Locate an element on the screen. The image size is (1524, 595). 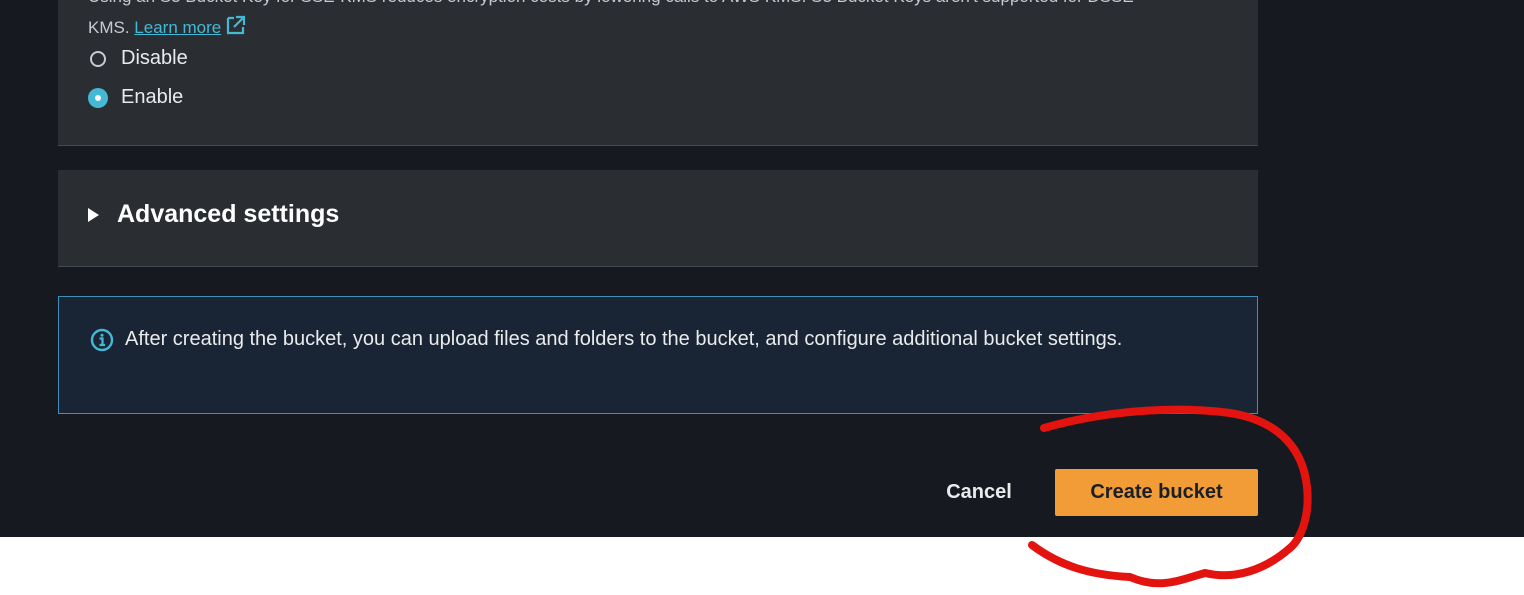
radio-button-disable is located at coordinates (98, 58).